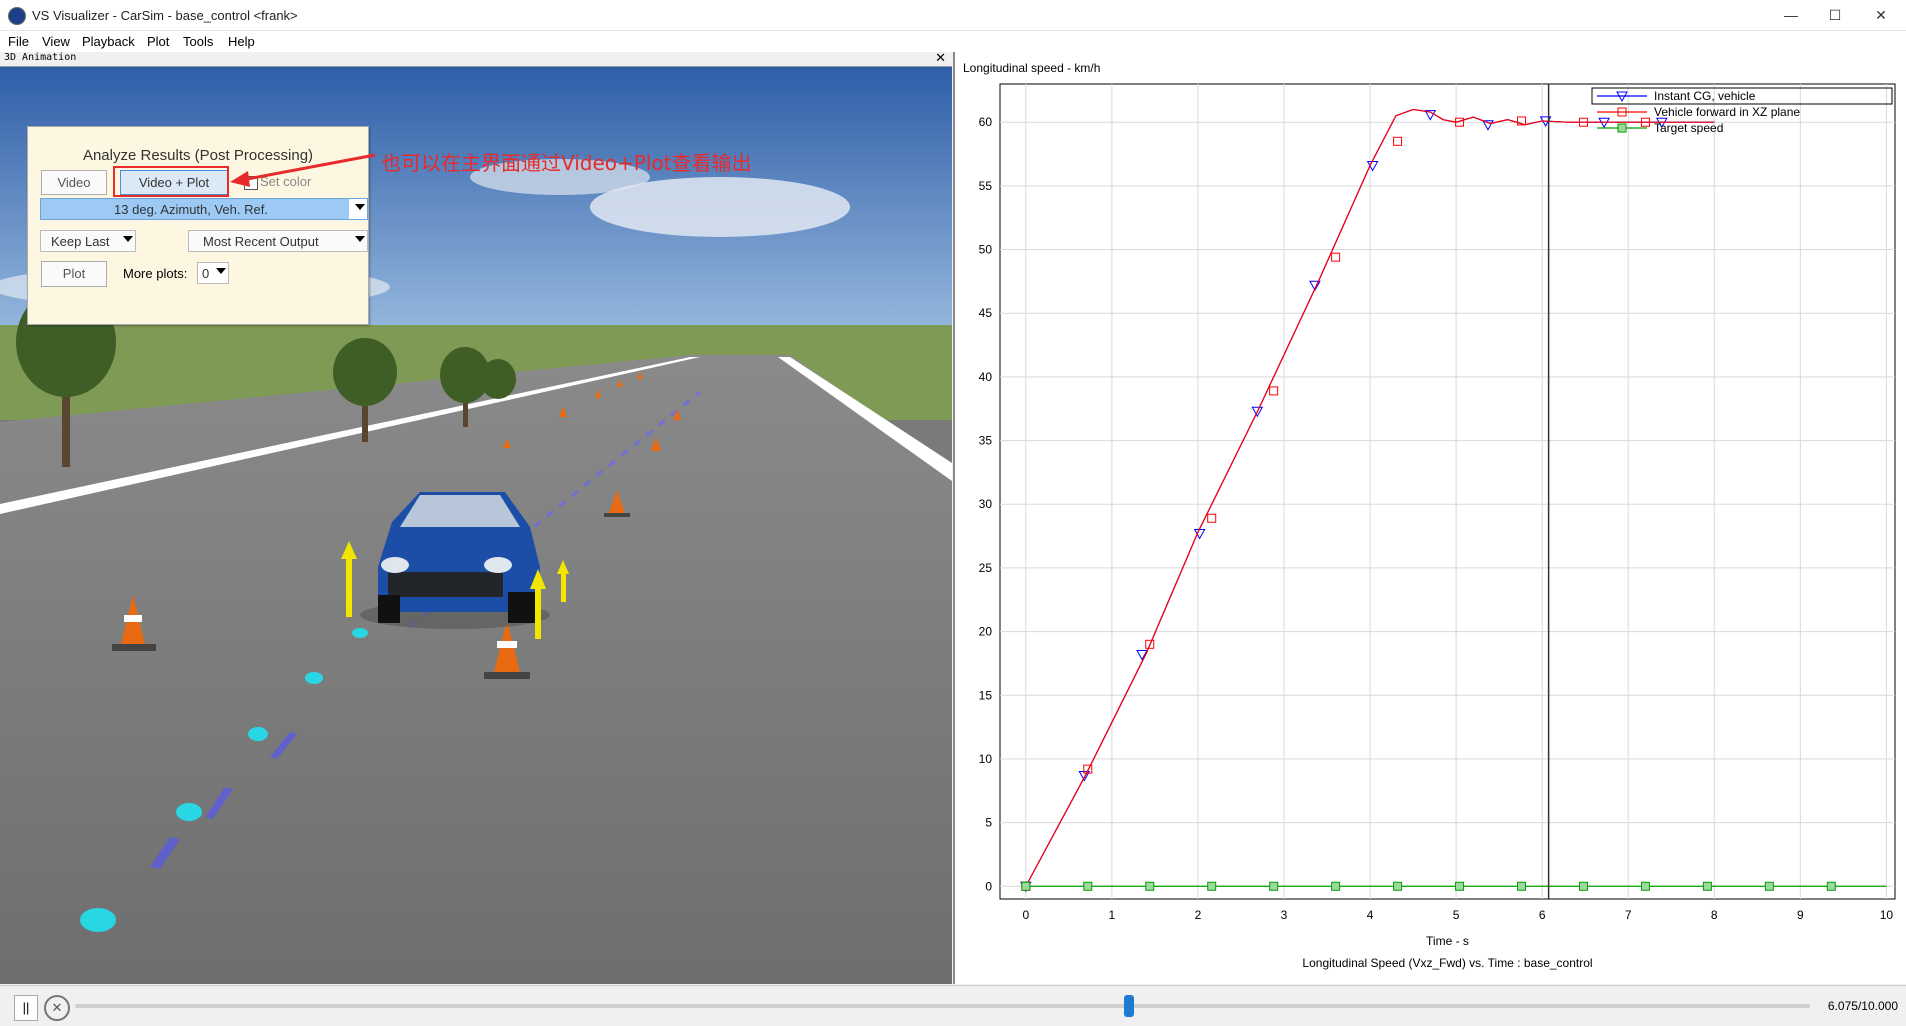  Describe the element at coordinates (942, 1006) in the screenshot. I see `playback-slider-track` at that location.